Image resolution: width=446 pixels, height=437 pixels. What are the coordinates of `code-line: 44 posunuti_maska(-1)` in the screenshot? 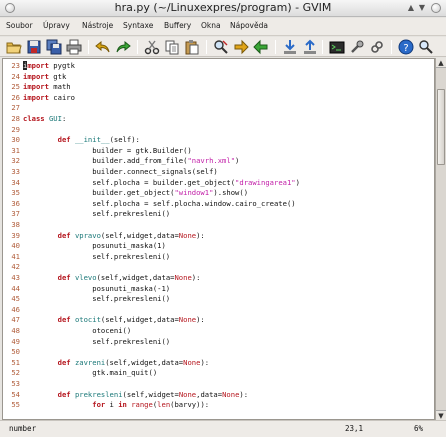 It's located at (218, 289).